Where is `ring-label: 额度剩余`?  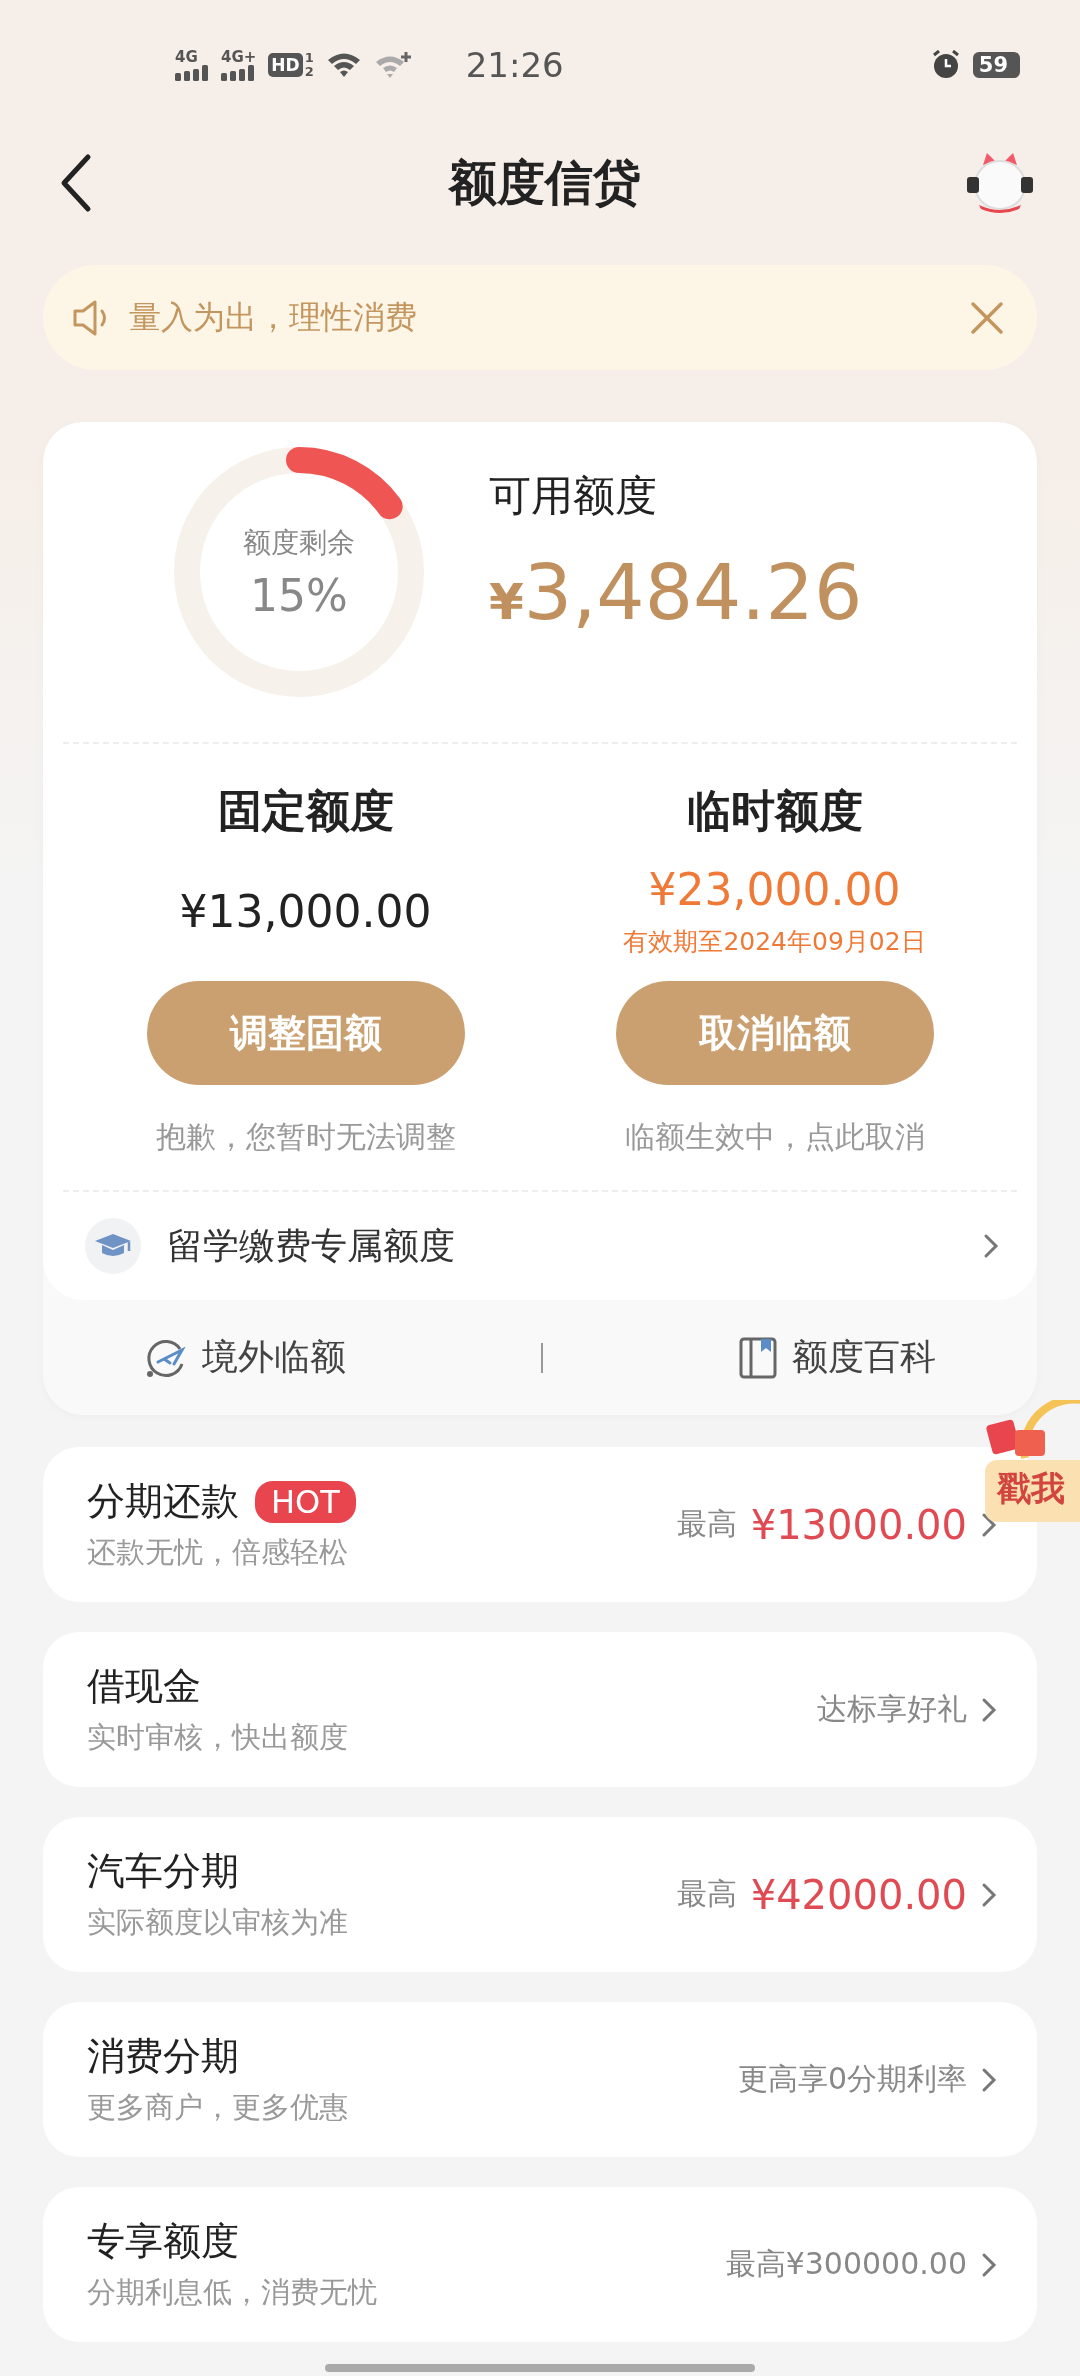 ring-label: 额度剩余 is located at coordinates (299, 542).